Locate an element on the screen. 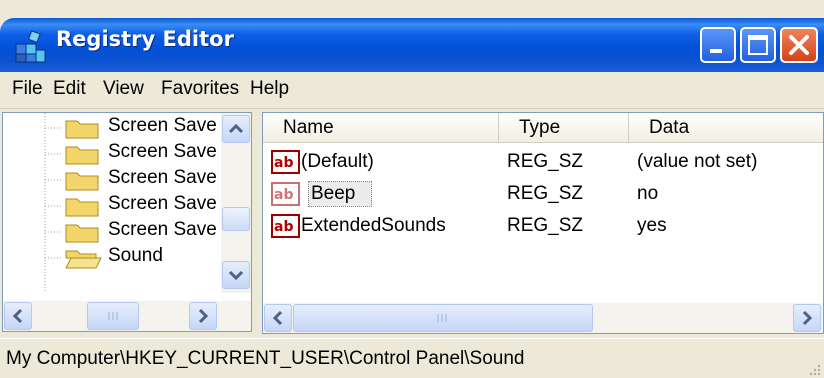  value-name: ExtendedSounds is located at coordinates (373, 225).